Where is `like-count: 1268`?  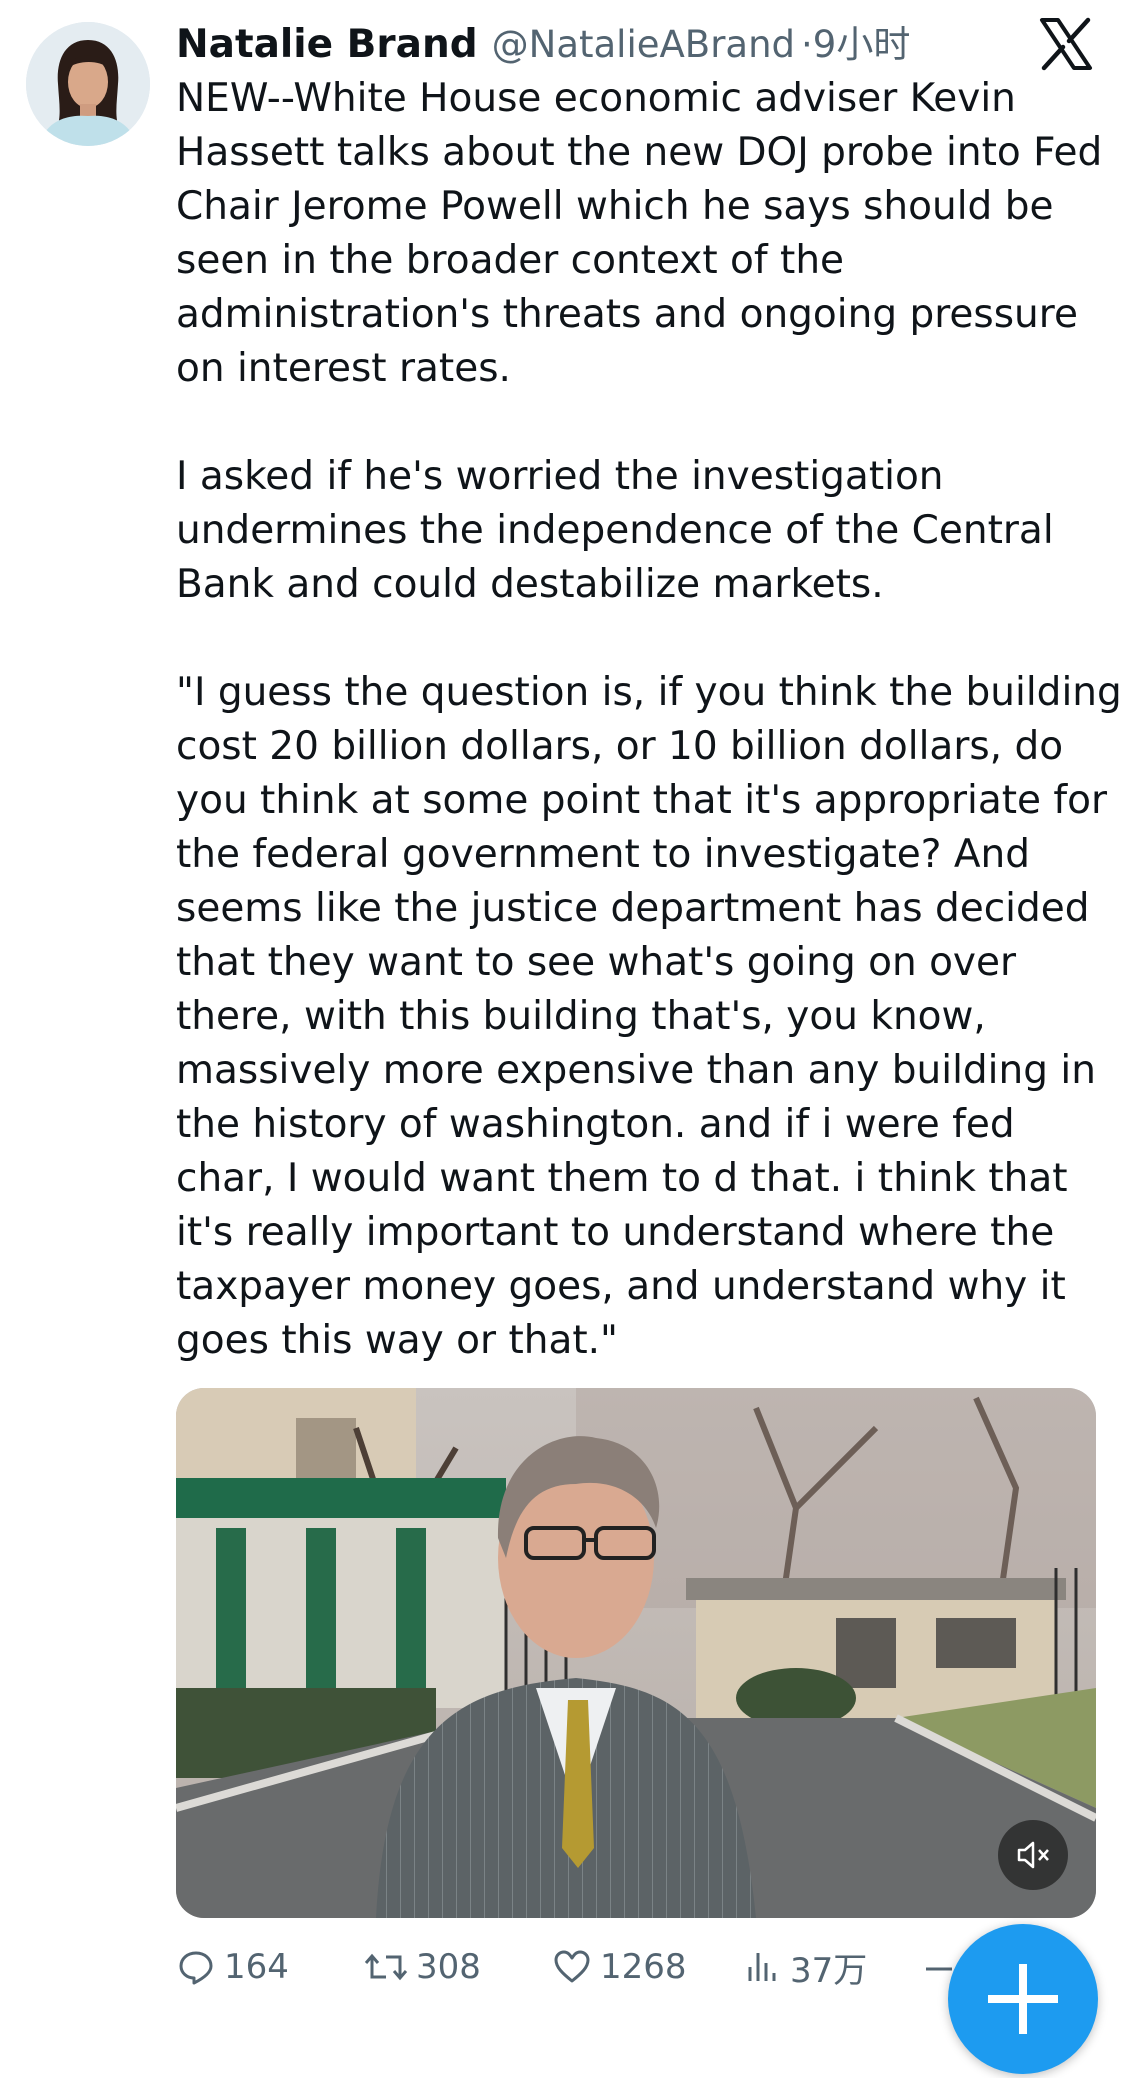 like-count: 1268 is located at coordinates (643, 1967).